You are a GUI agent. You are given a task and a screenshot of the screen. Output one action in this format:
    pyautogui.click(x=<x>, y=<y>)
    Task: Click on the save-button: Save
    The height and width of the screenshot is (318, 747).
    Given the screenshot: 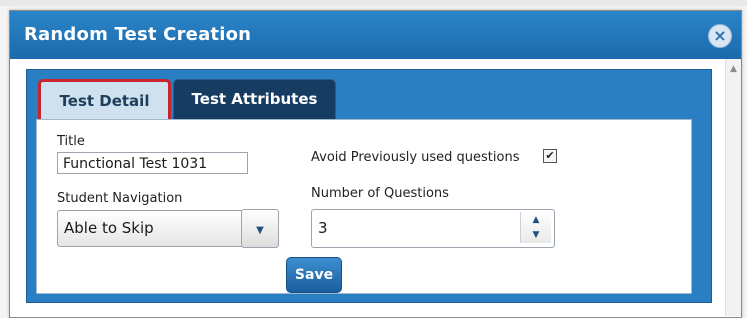 What is the action you would take?
    pyautogui.click(x=314, y=275)
    